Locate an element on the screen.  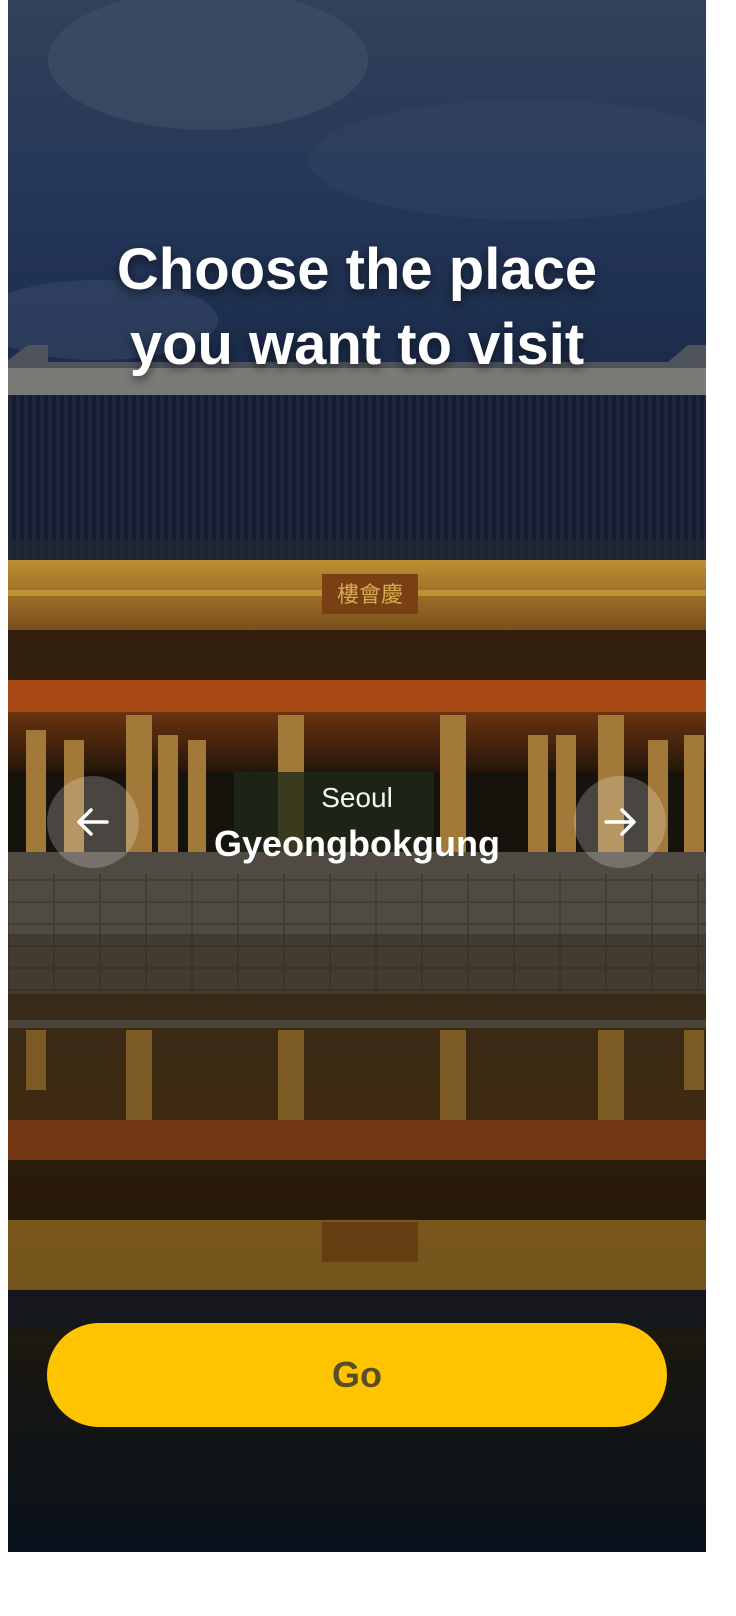
next-place-button is located at coordinates (620, 822).